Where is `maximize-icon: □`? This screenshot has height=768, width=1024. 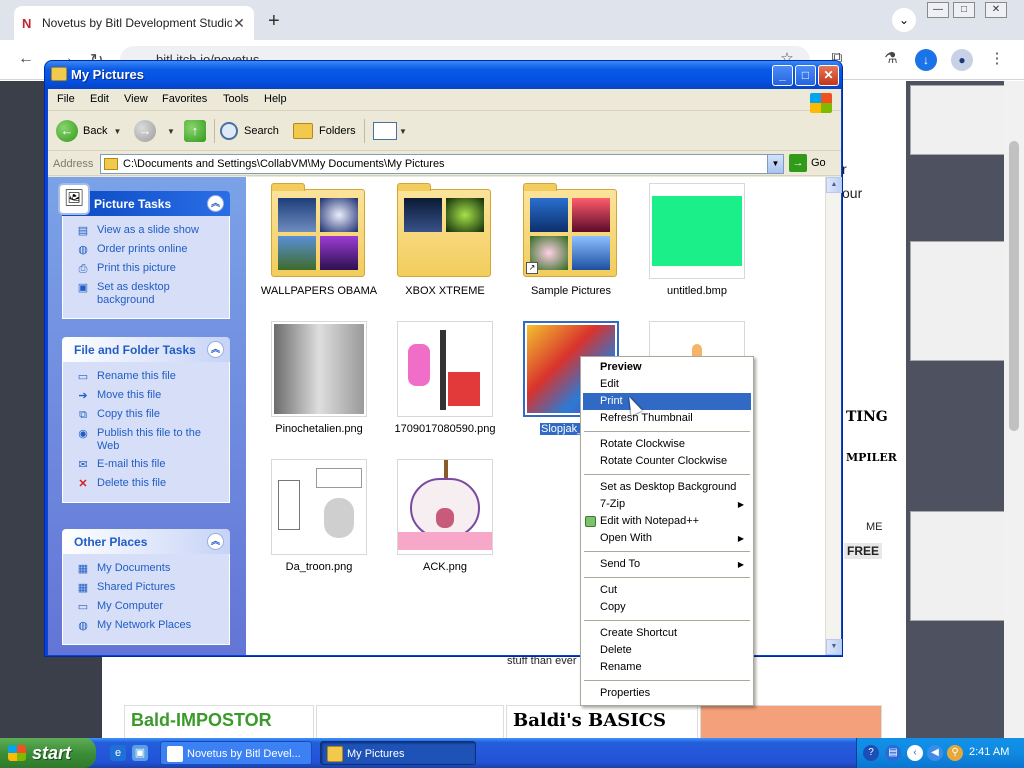 maximize-icon: □ is located at coordinates (964, 10).